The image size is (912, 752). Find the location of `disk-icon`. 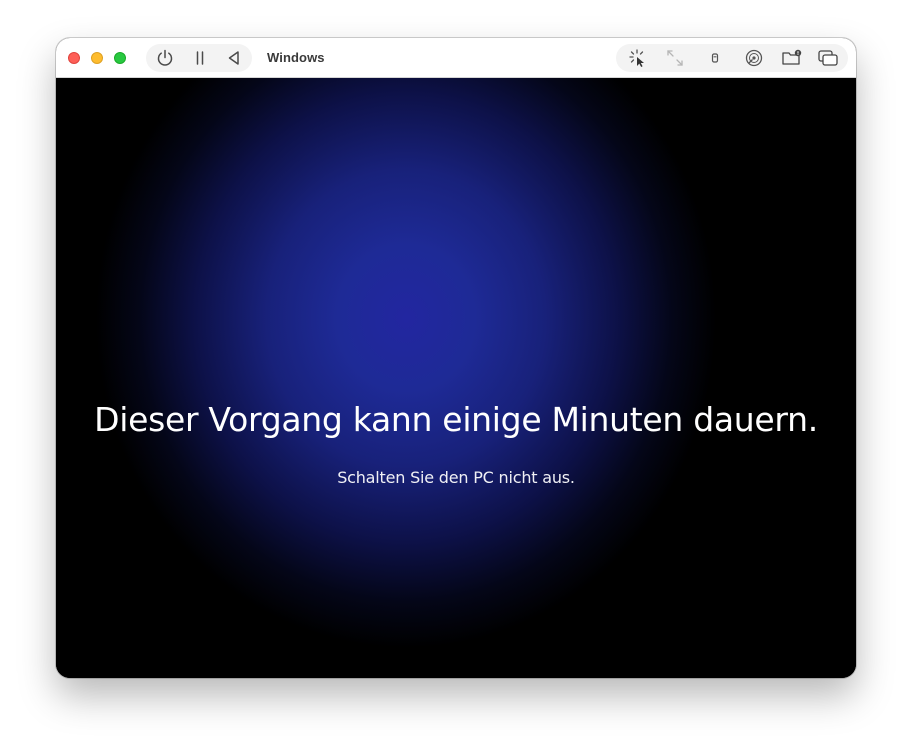

disk-icon is located at coordinates (754, 58).